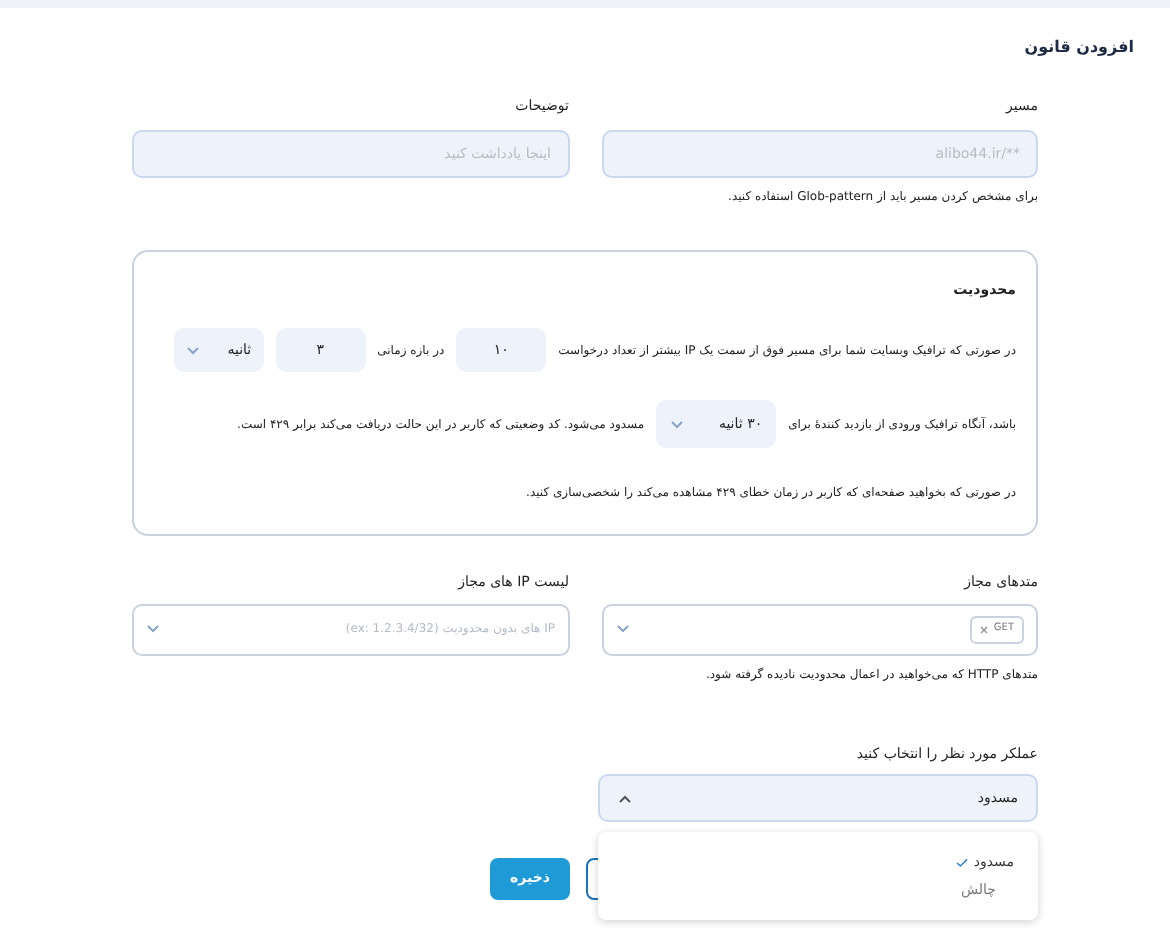 This screenshot has height=940, width=1170. What do you see at coordinates (983, 629) in the screenshot?
I see `remove-icon` at bounding box center [983, 629].